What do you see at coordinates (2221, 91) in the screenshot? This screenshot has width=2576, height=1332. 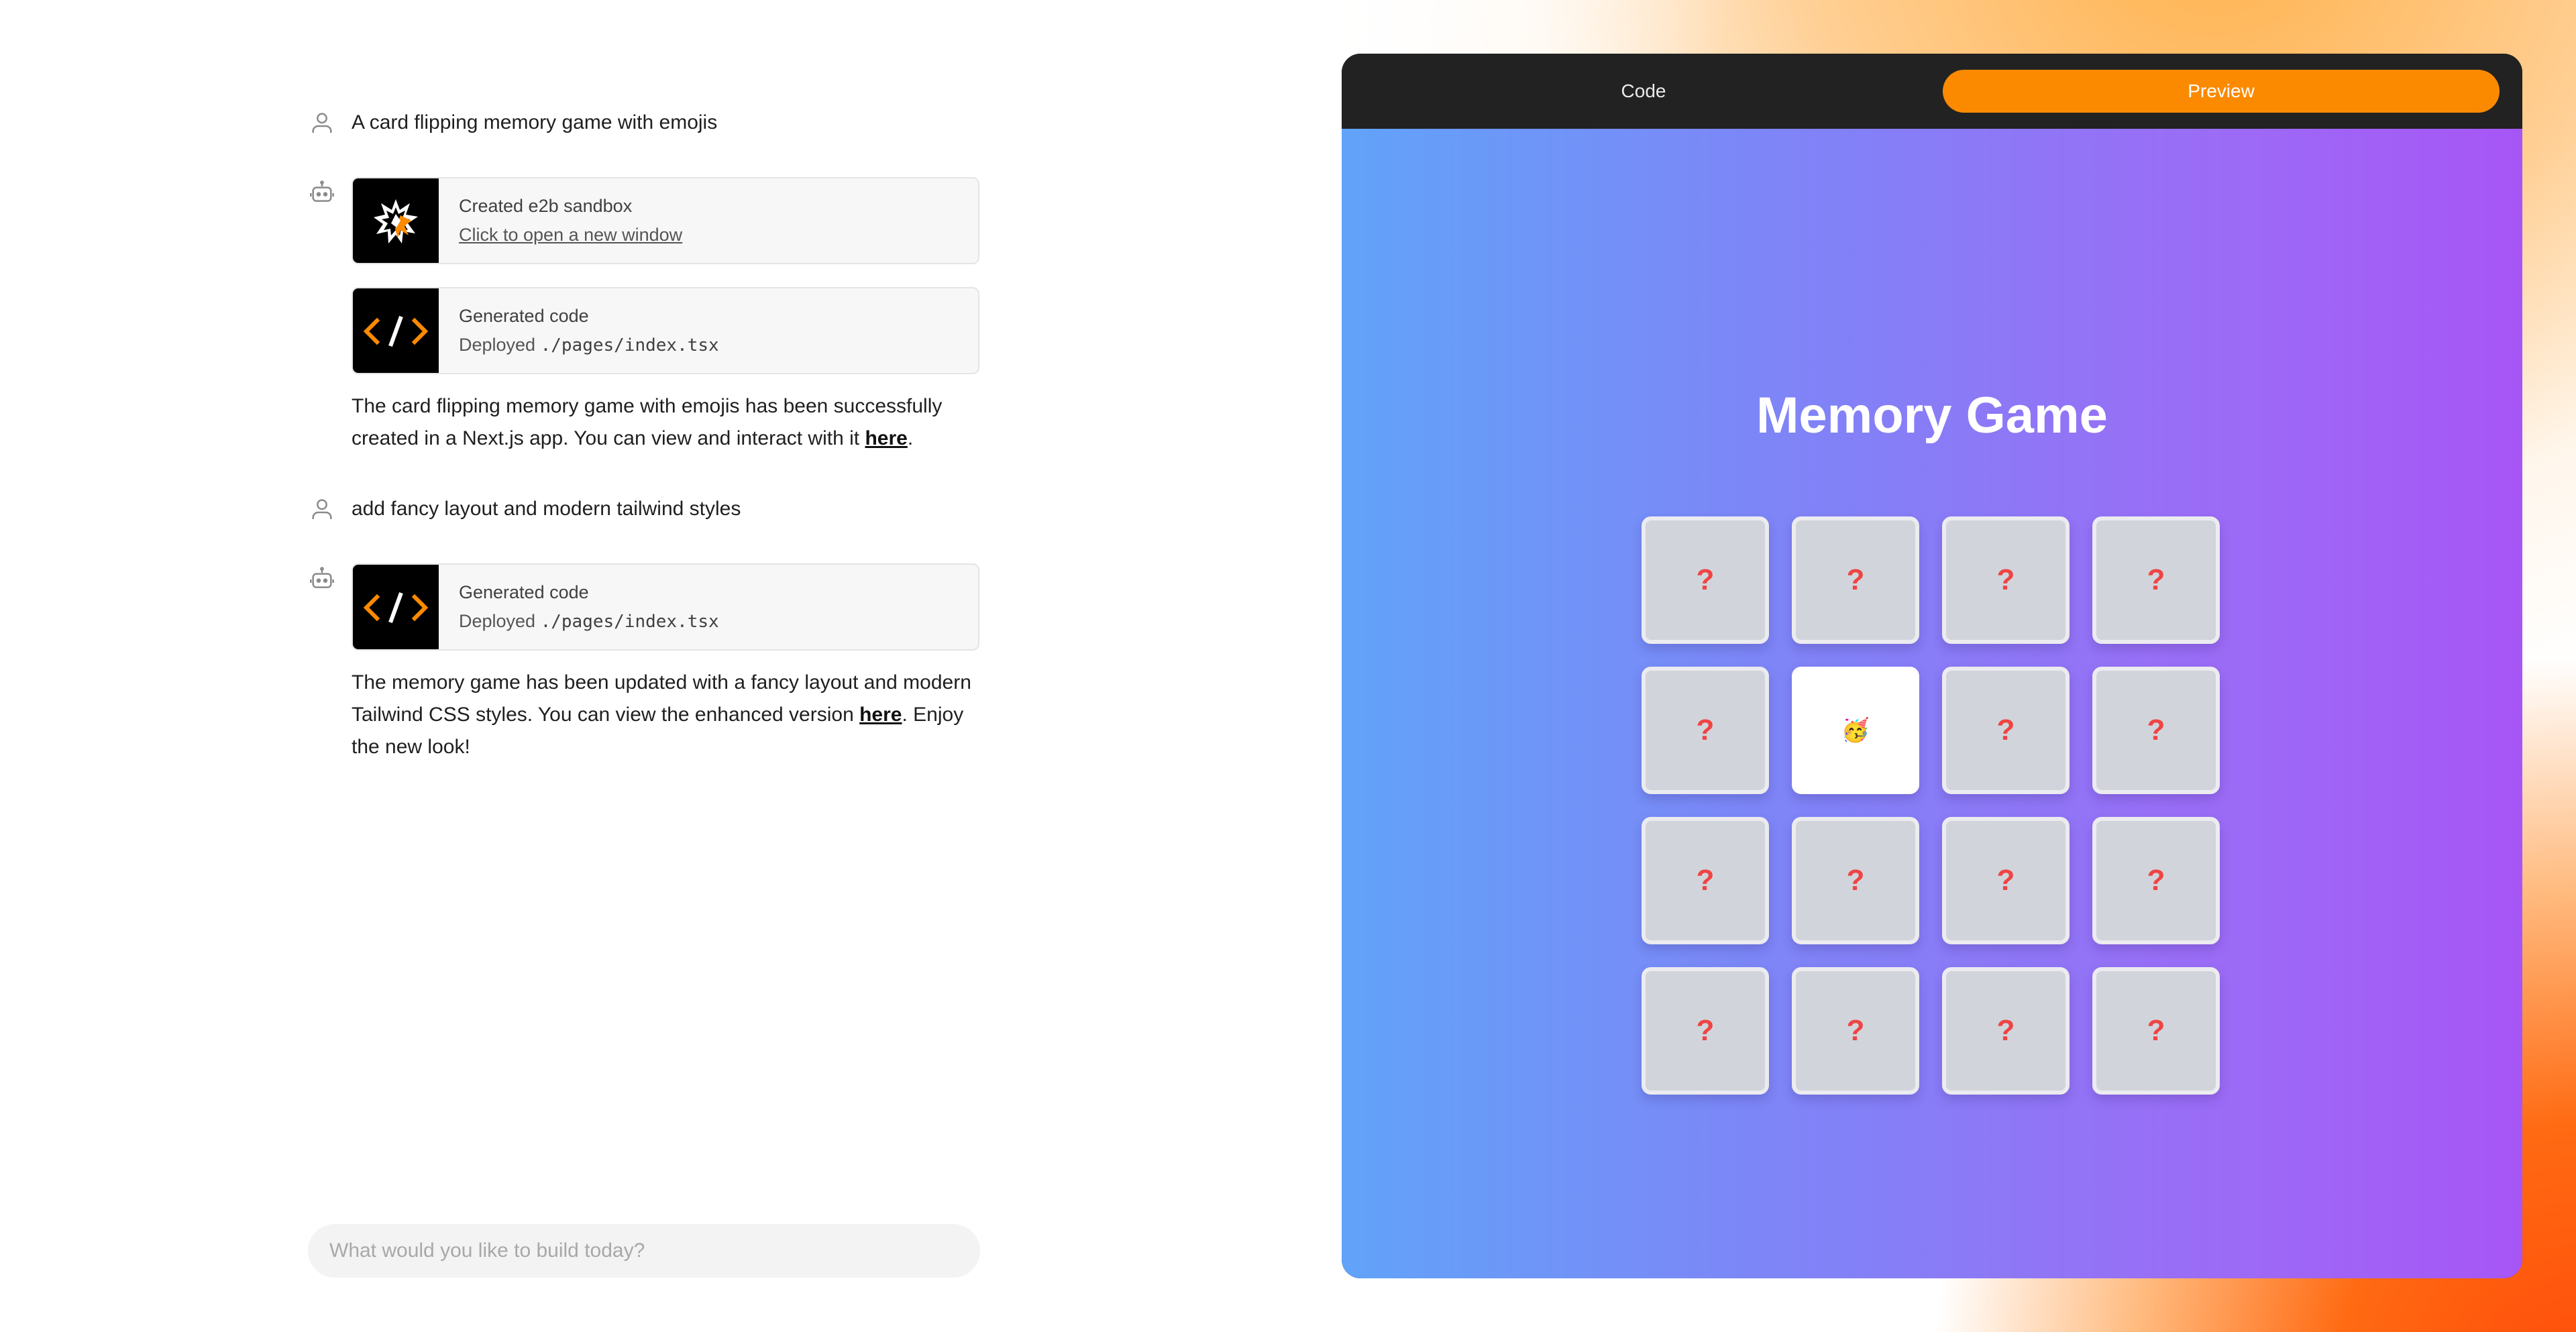 I see `tab-preview: Preview` at bounding box center [2221, 91].